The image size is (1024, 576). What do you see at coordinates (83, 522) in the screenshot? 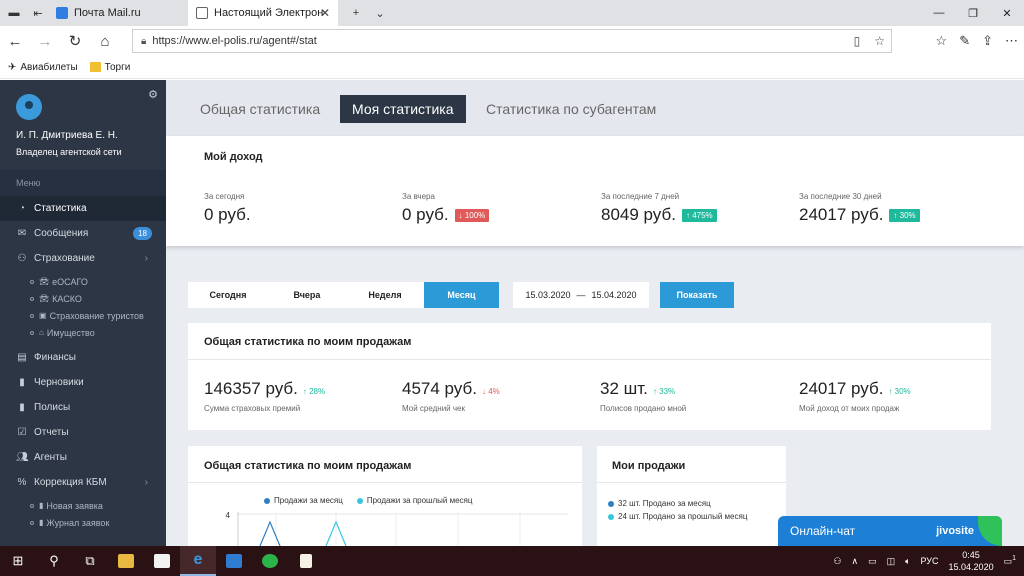
I see `submenu-item-request-log: ▮ Журнал заявок` at bounding box center [83, 522].